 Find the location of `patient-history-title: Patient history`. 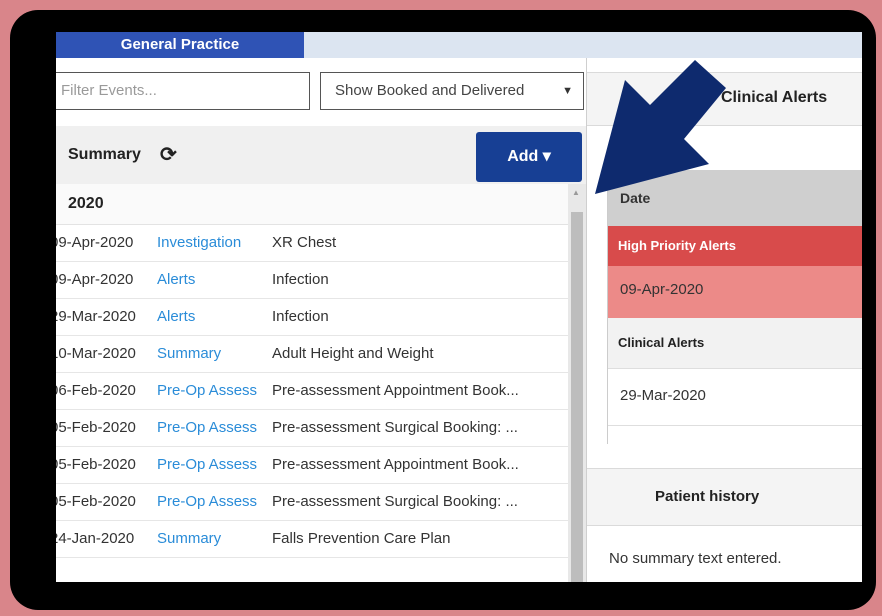

patient-history-title: Patient history is located at coordinates (707, 496).